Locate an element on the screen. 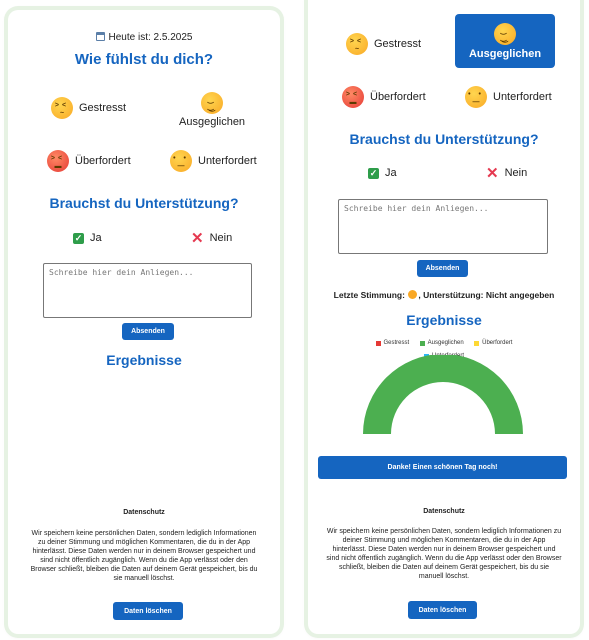 The width and height of the screenshot is (589, 640). mood-option-ausgeglichen-selected: ‿ ‿ ‿ Ausgeglichen is located at coordinates (505, 41).